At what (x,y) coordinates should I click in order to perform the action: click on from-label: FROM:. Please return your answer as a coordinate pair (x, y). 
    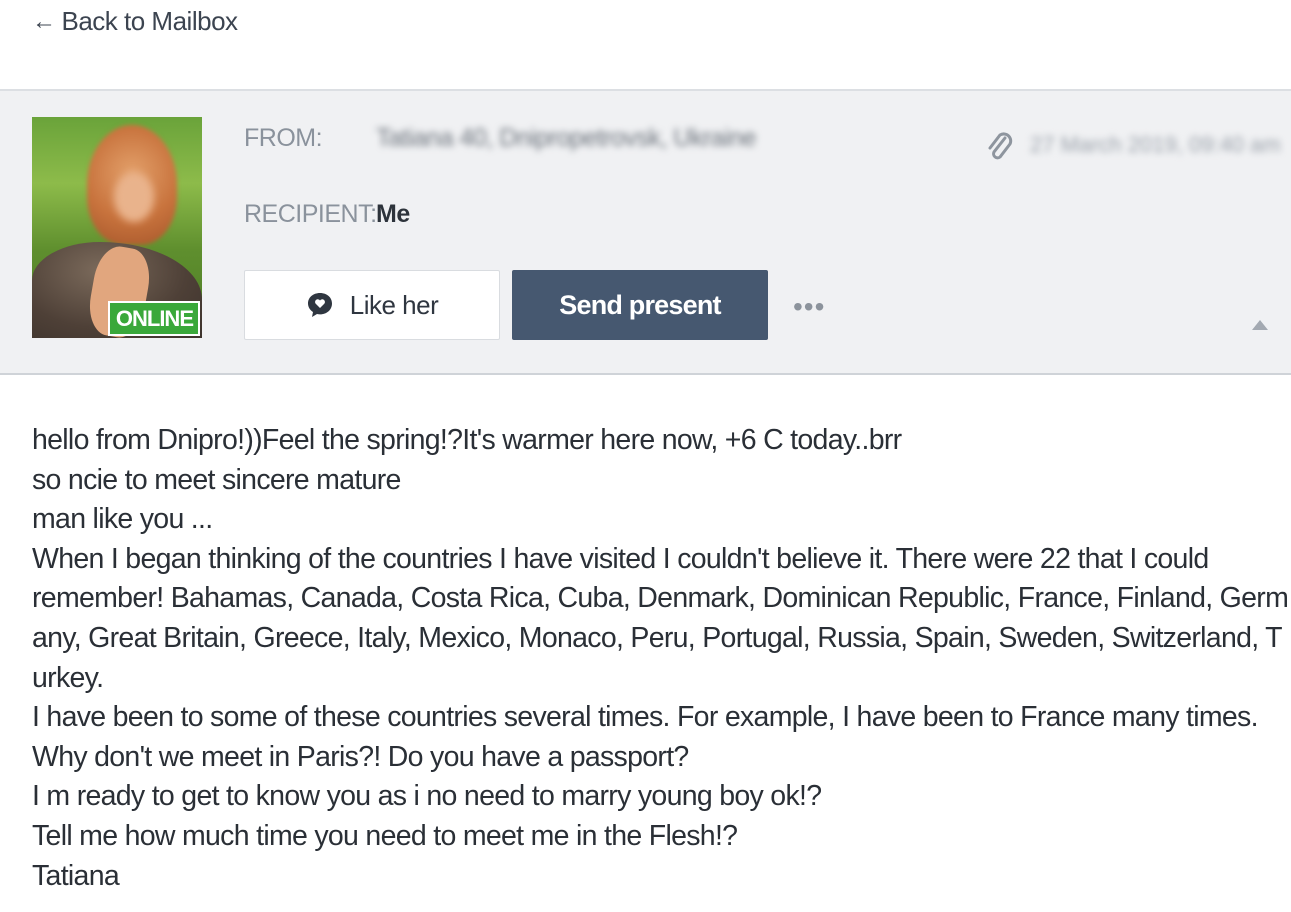
    Looking at the image, I should click on (283, 138).